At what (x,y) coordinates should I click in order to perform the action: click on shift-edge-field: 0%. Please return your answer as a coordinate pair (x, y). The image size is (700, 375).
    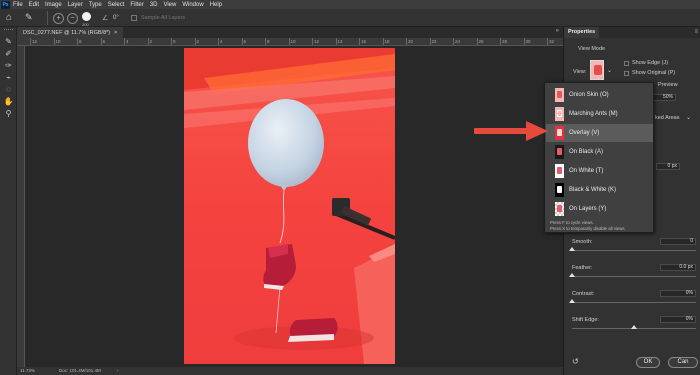
    Looking at the image, I should click on (678, 319).